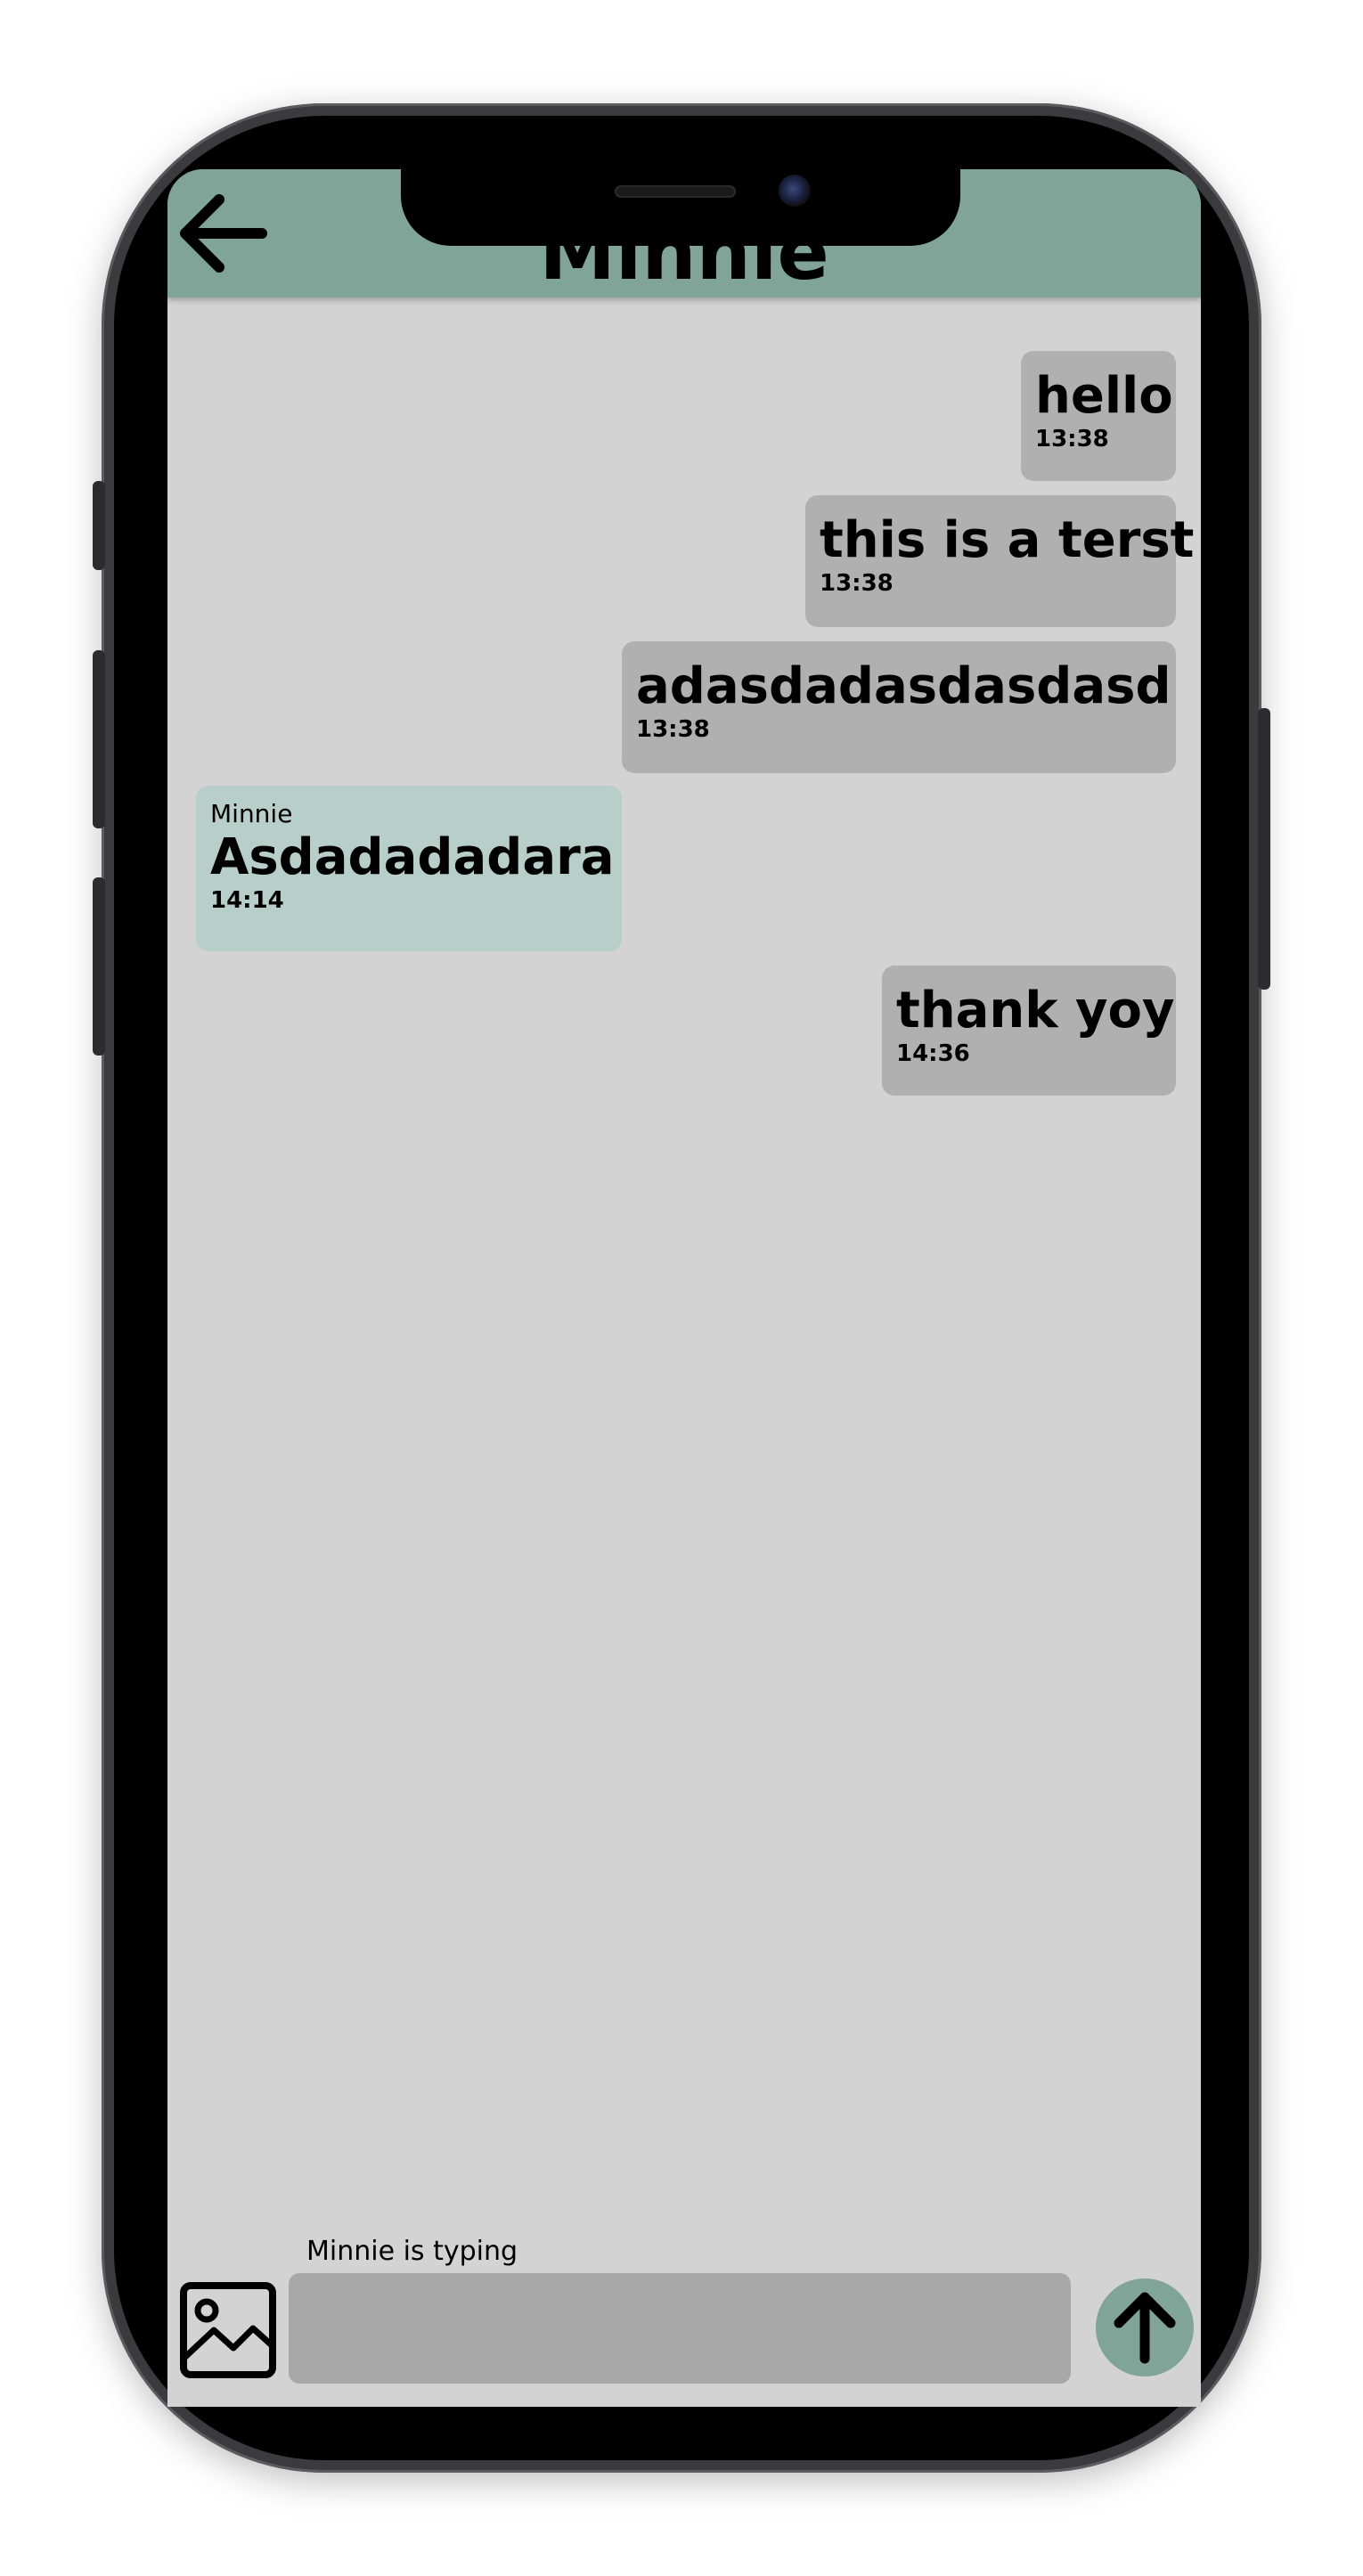 This screenshot has width=1363, height=2576. What do you see at coordinates (795, 191) in the screenshot?
I see `front-camera` at bounding box center [795, 191].